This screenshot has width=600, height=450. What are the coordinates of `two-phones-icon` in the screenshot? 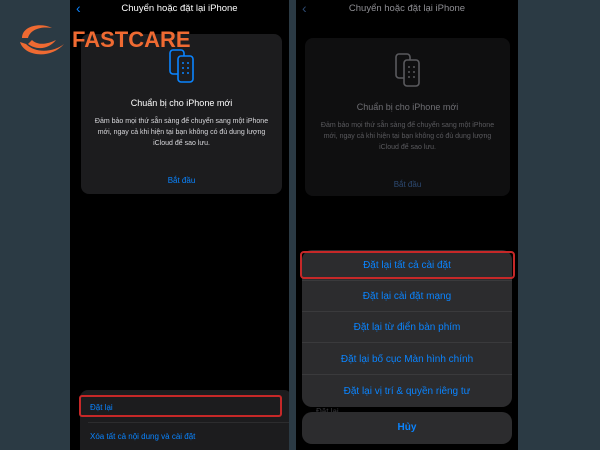 It's located at (407, 70).